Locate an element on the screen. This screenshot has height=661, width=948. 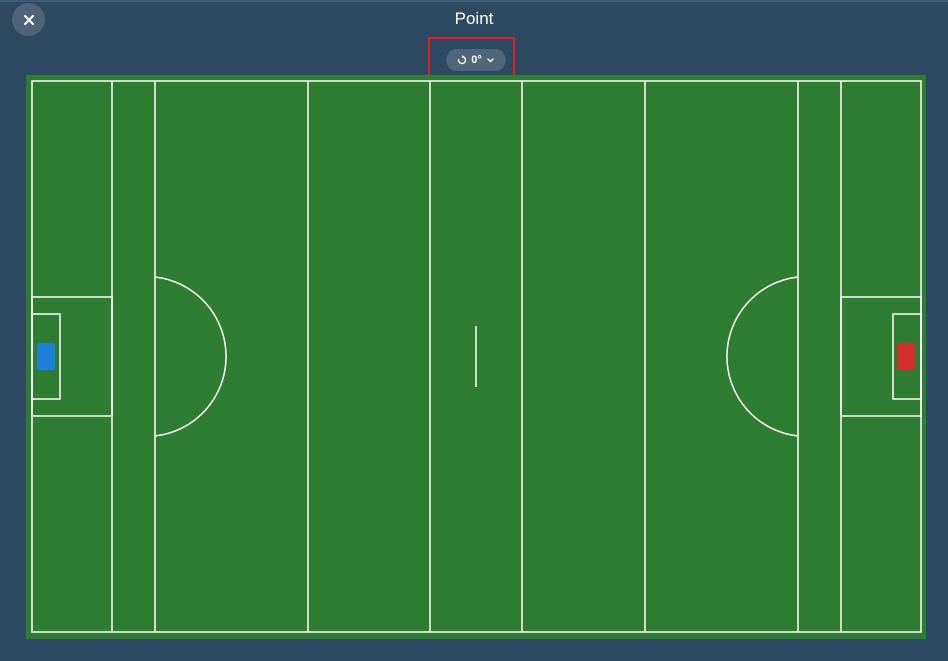
right-arc is located at coordinates (762, 356).